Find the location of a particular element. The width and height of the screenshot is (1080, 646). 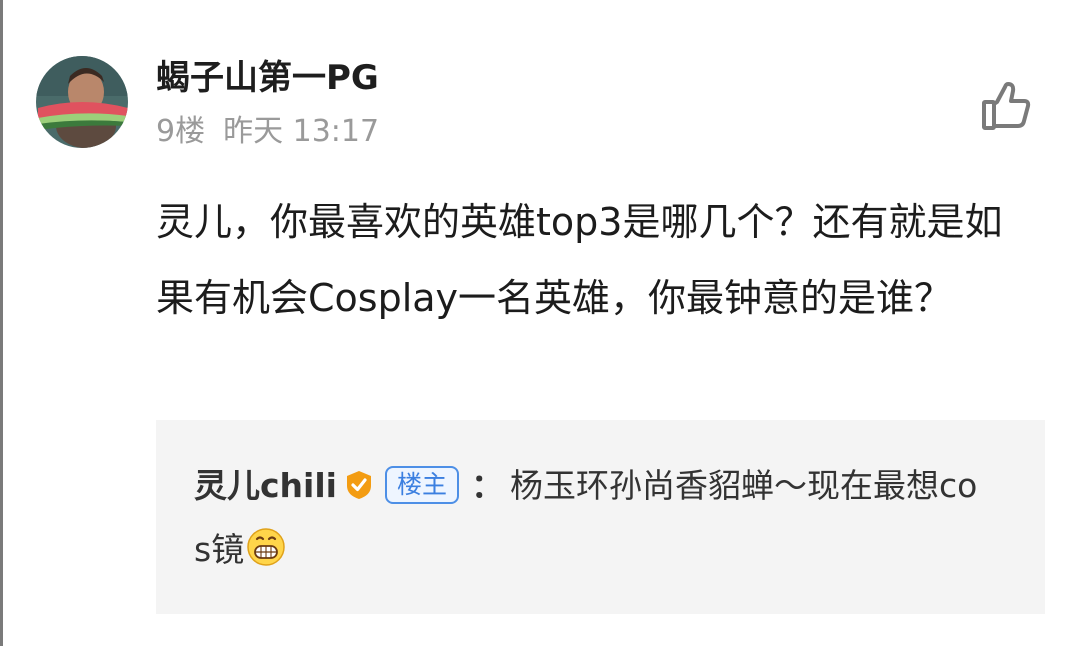

avatar is located at coordinates (82, 102).